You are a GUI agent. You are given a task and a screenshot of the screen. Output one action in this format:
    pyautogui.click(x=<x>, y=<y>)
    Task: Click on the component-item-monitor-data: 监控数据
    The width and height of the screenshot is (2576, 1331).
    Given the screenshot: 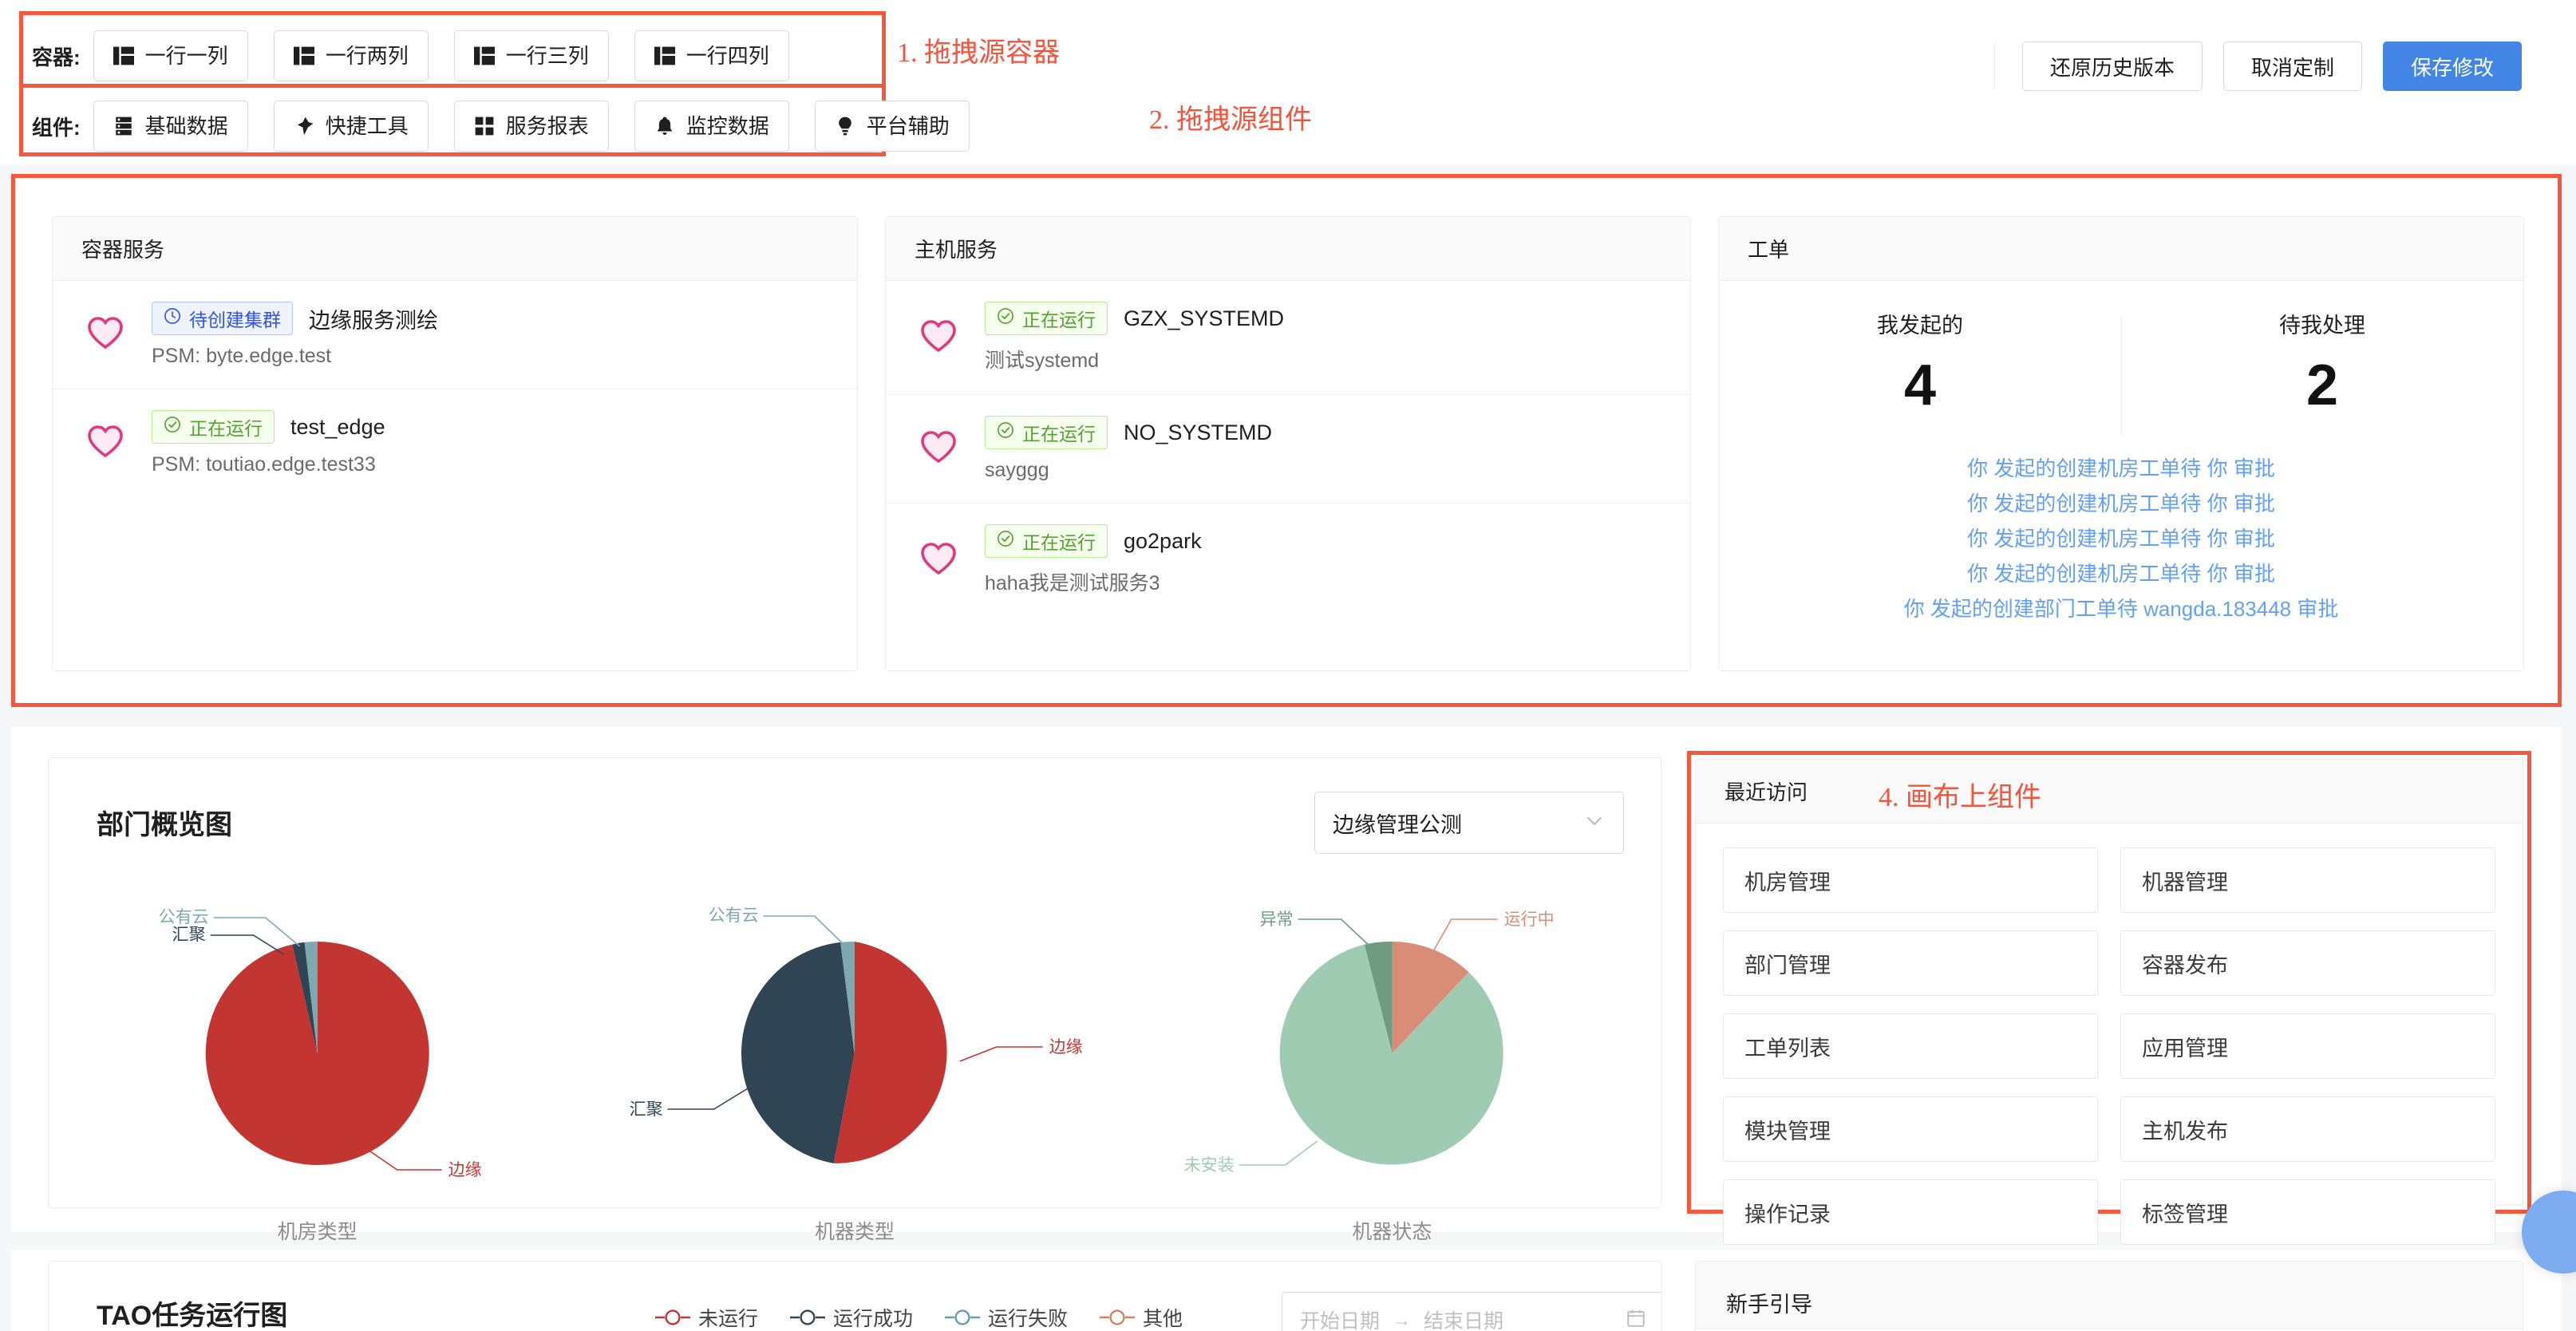 What is the action you would take?
    pyautogui.click(x=711, y=127)
    